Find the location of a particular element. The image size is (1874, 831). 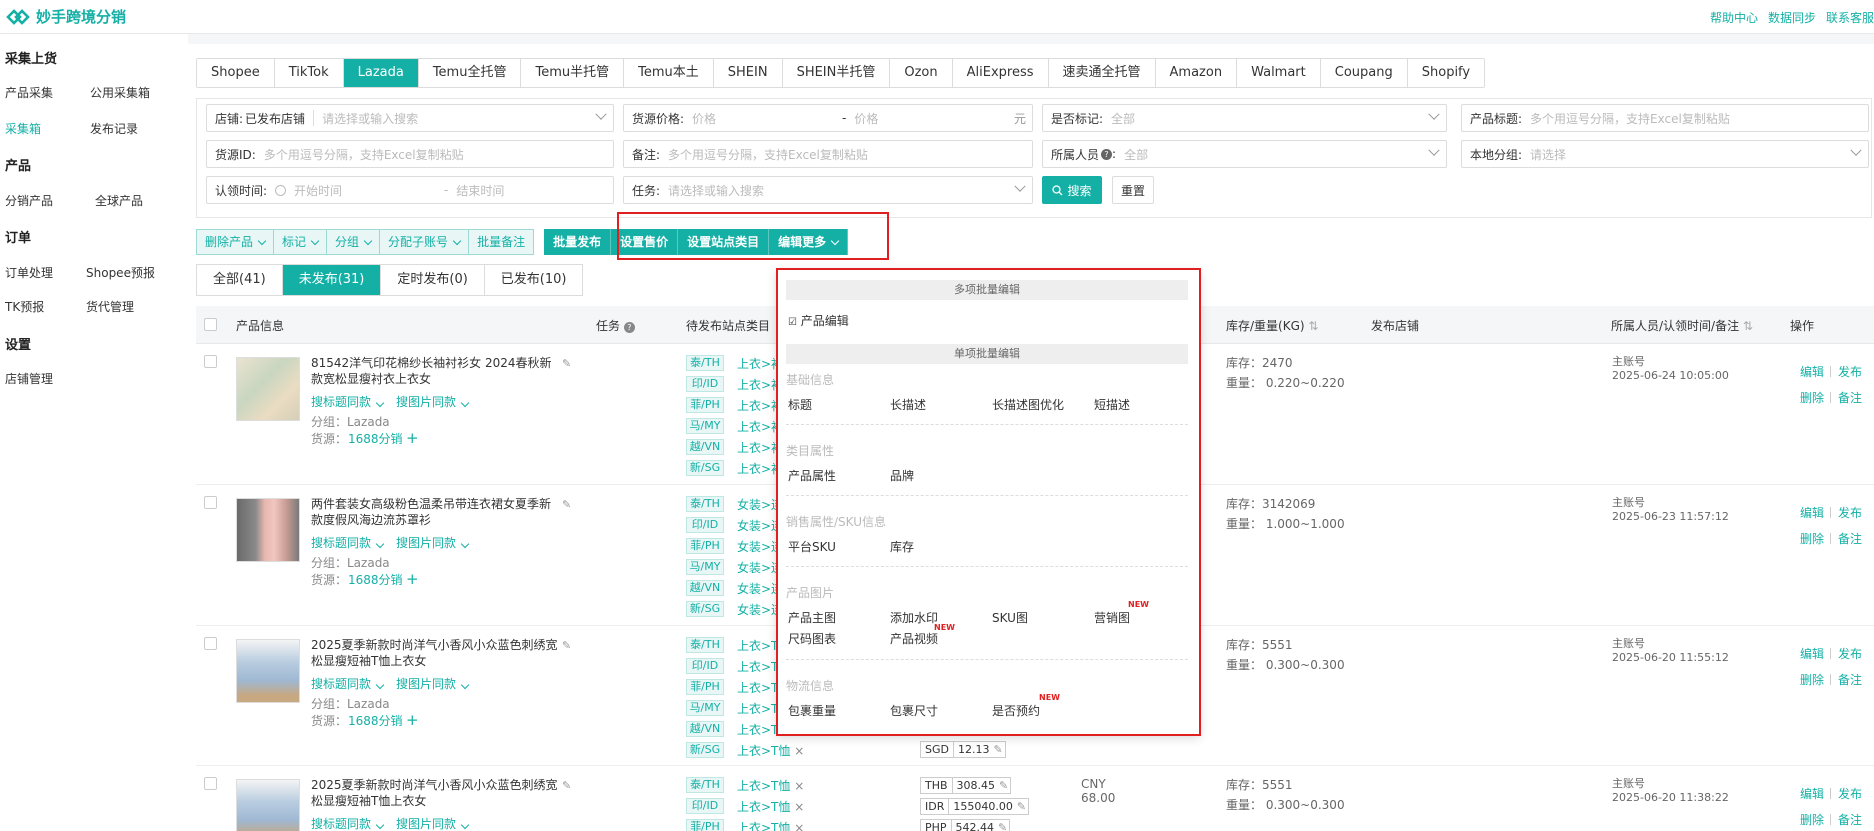

store-select: 店铺: 已发布店铺 请选择或输入搜索 is located at coordinates (410, 118).